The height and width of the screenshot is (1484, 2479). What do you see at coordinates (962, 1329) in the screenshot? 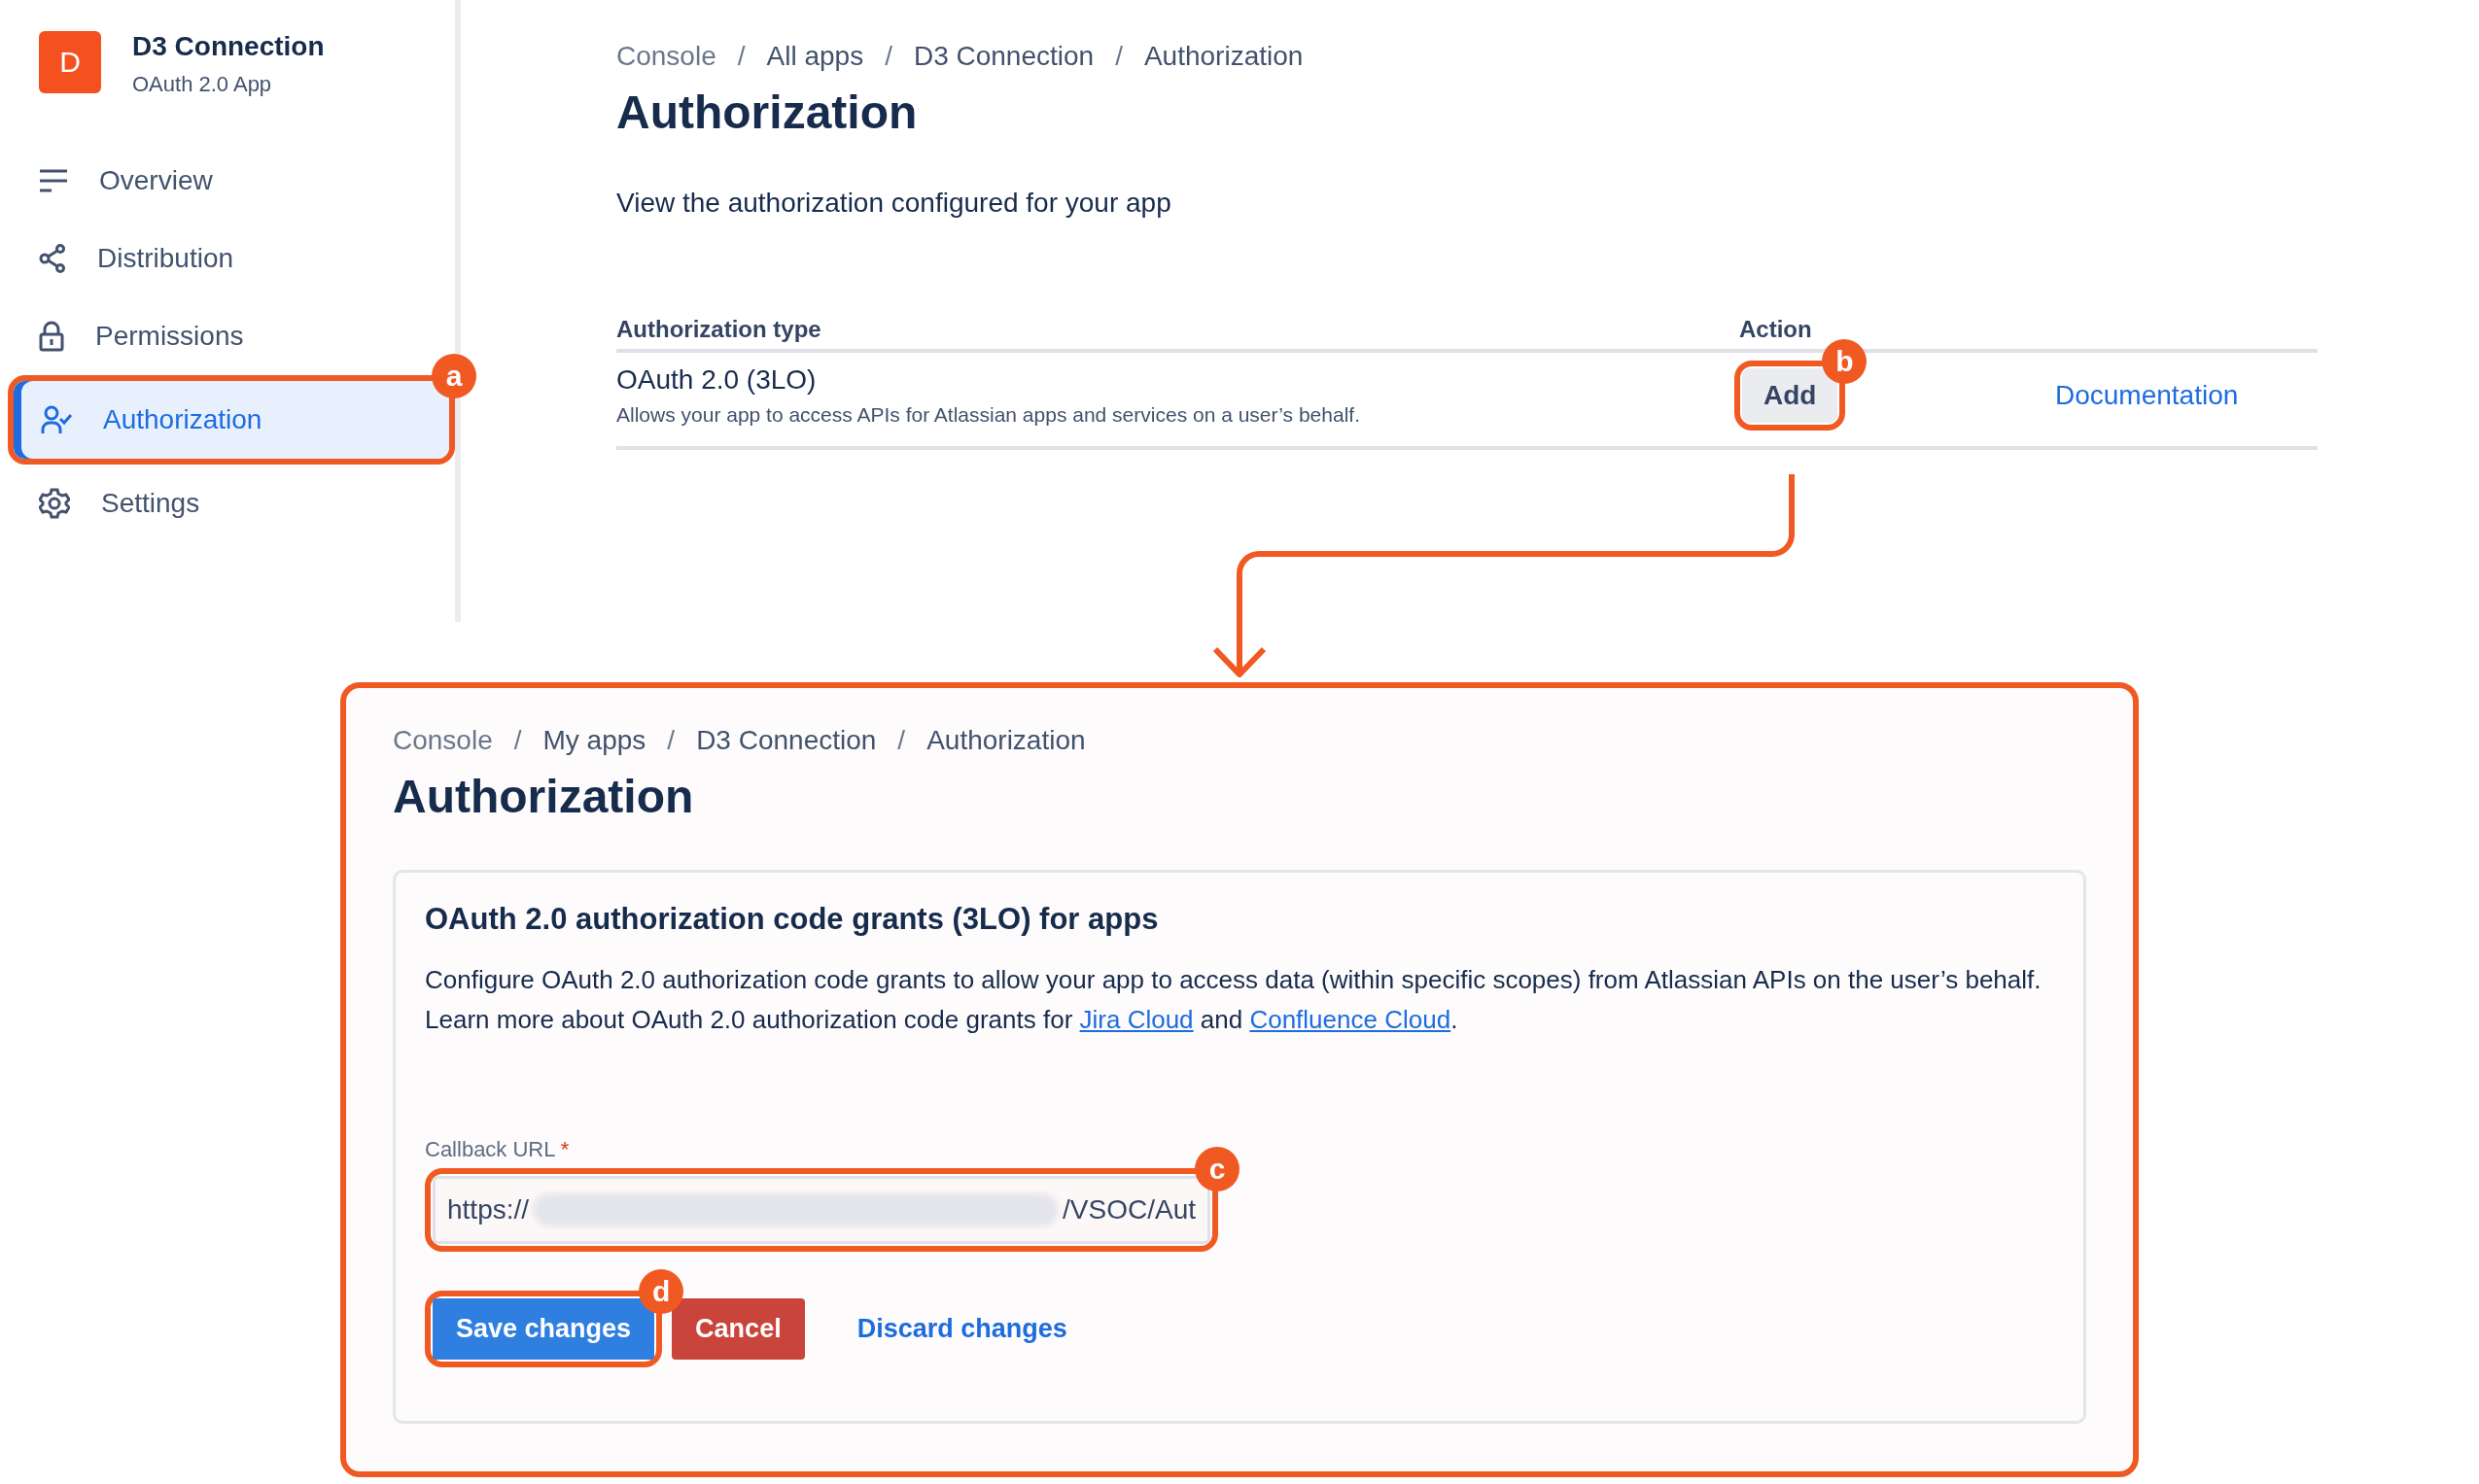
I see `discard-link: Discard changes` at bounding box center [962, 1329].